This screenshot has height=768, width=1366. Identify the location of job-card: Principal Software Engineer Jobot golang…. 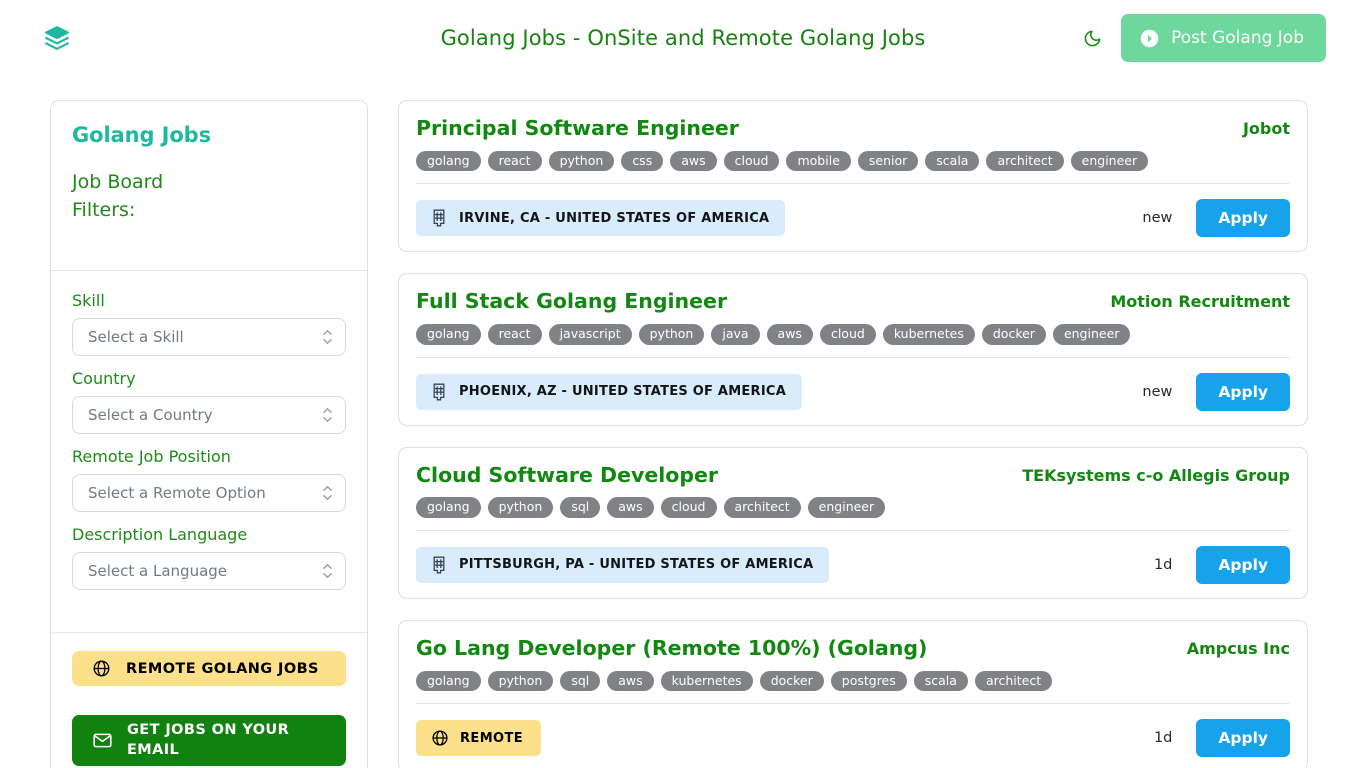
(853, 176).